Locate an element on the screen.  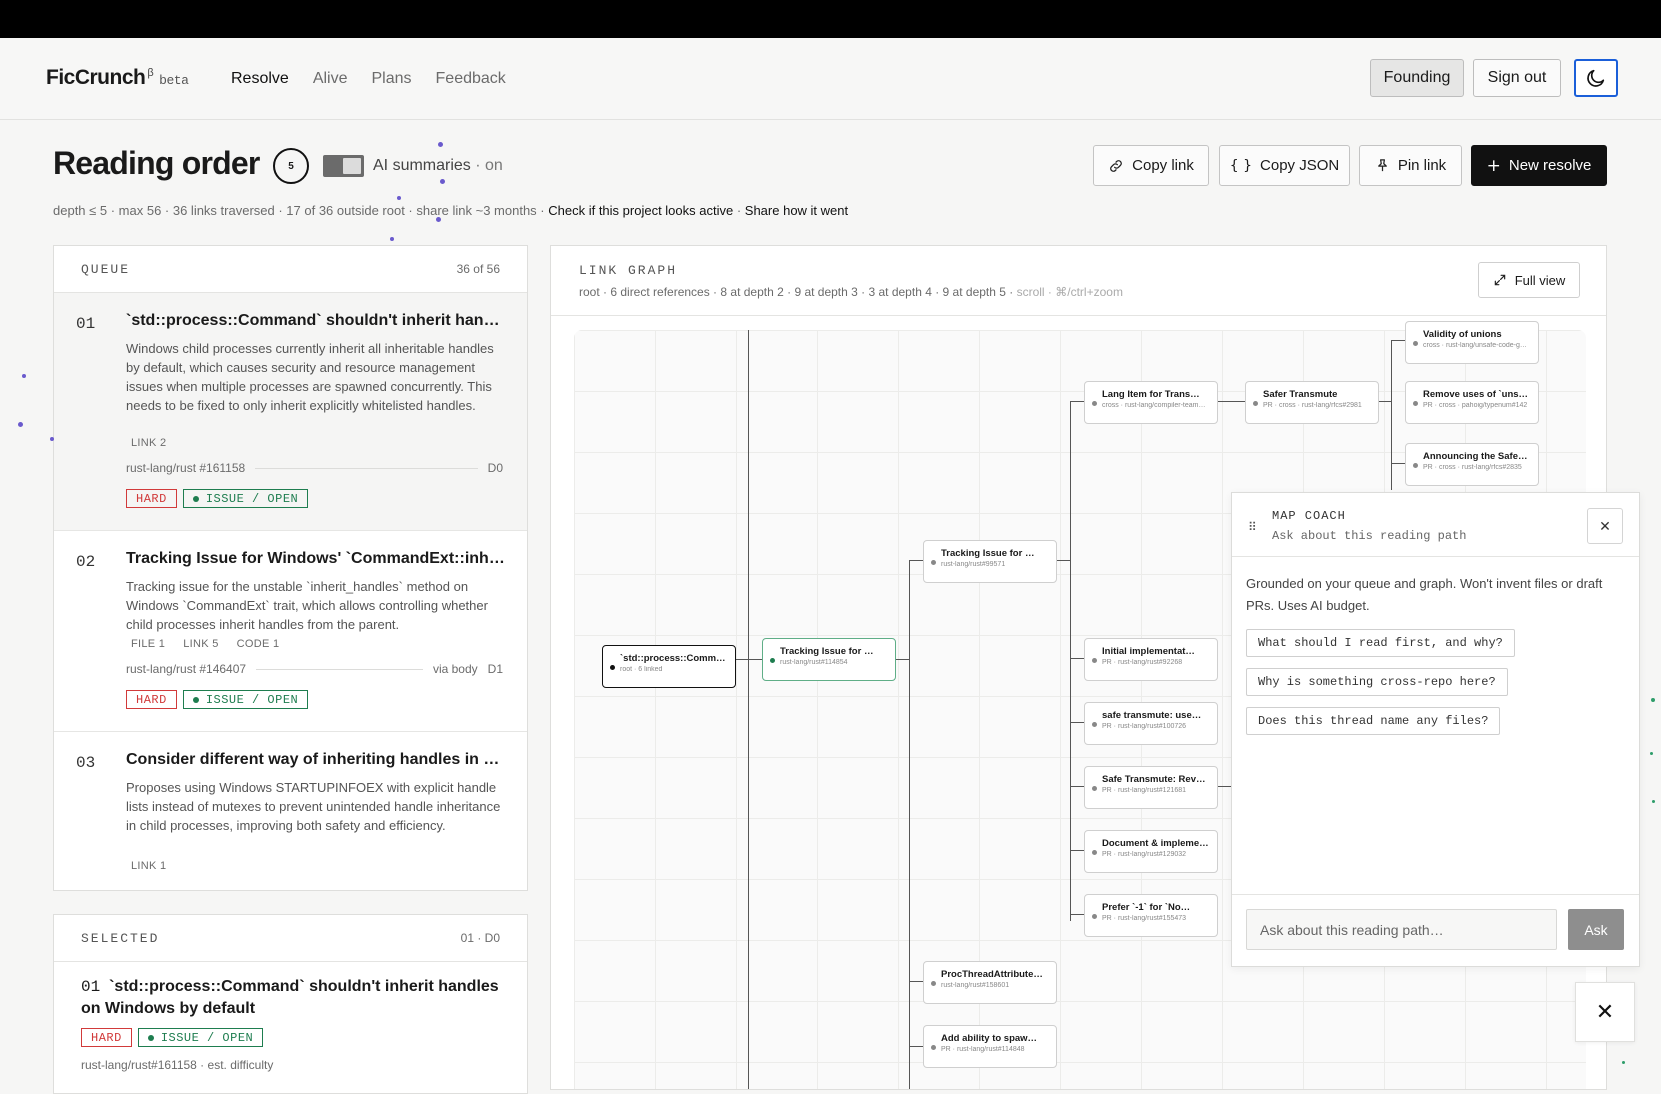
full-view-button: Full view is located at coordinates (1529, 280).